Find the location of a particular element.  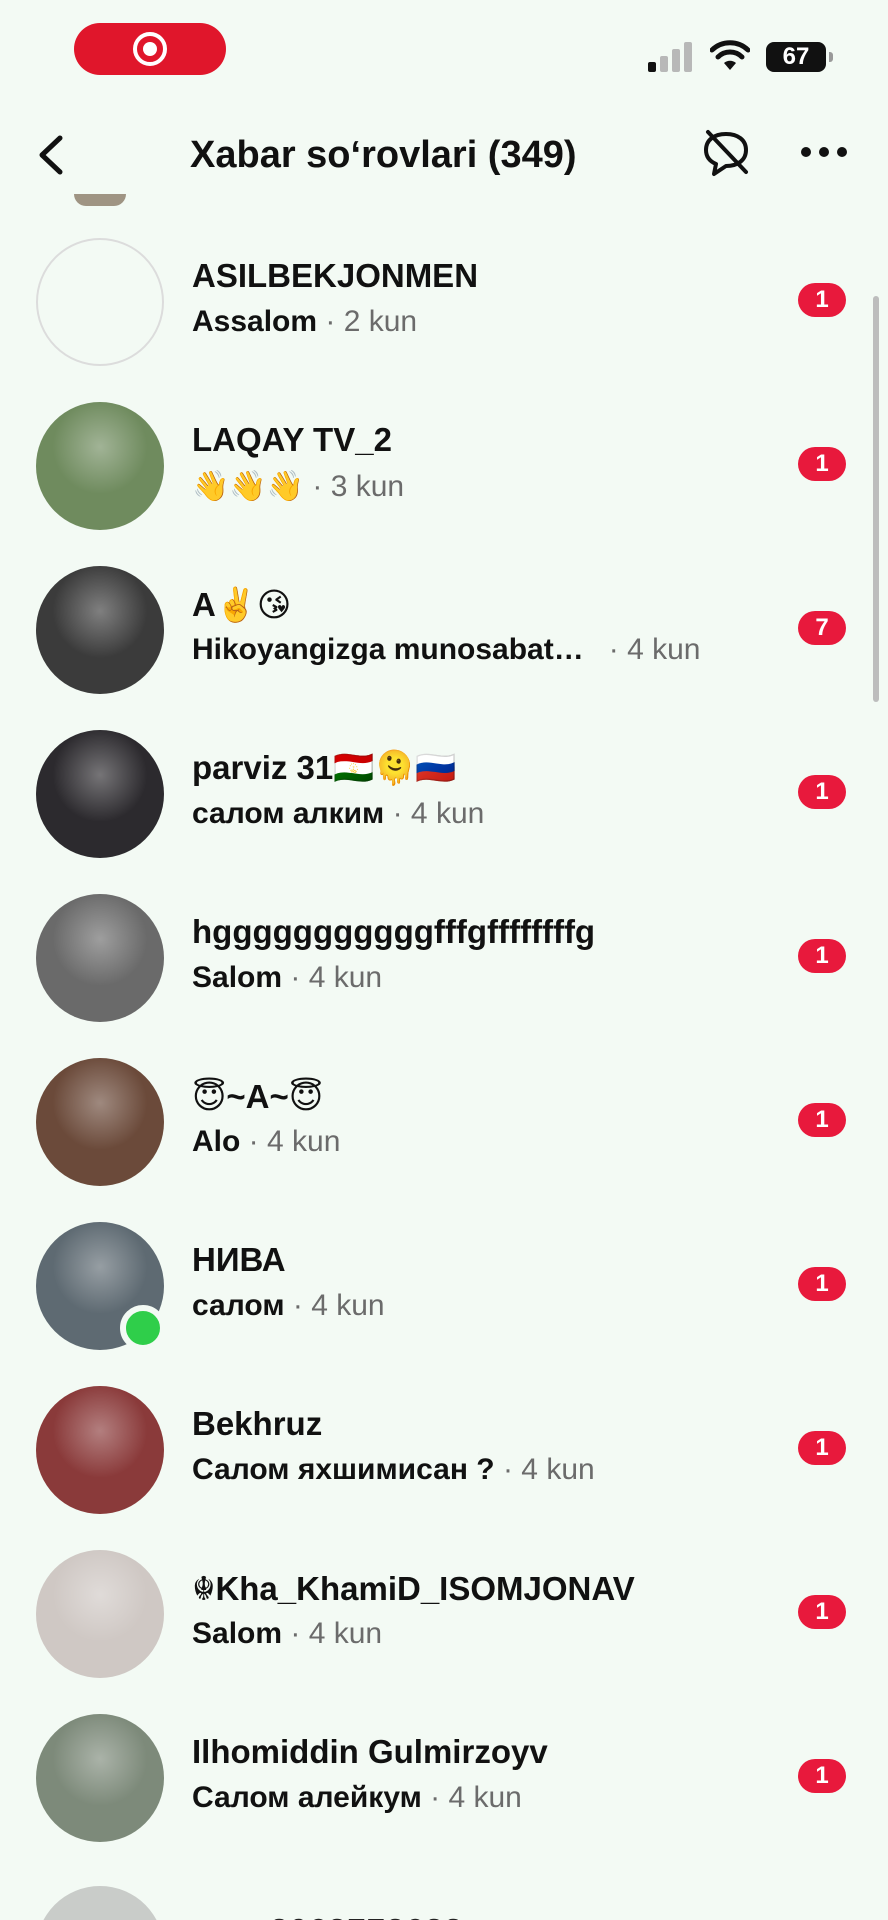

request-name: Ilhomiddin Gulmirzoyv is located at coordinates (370, 1751).